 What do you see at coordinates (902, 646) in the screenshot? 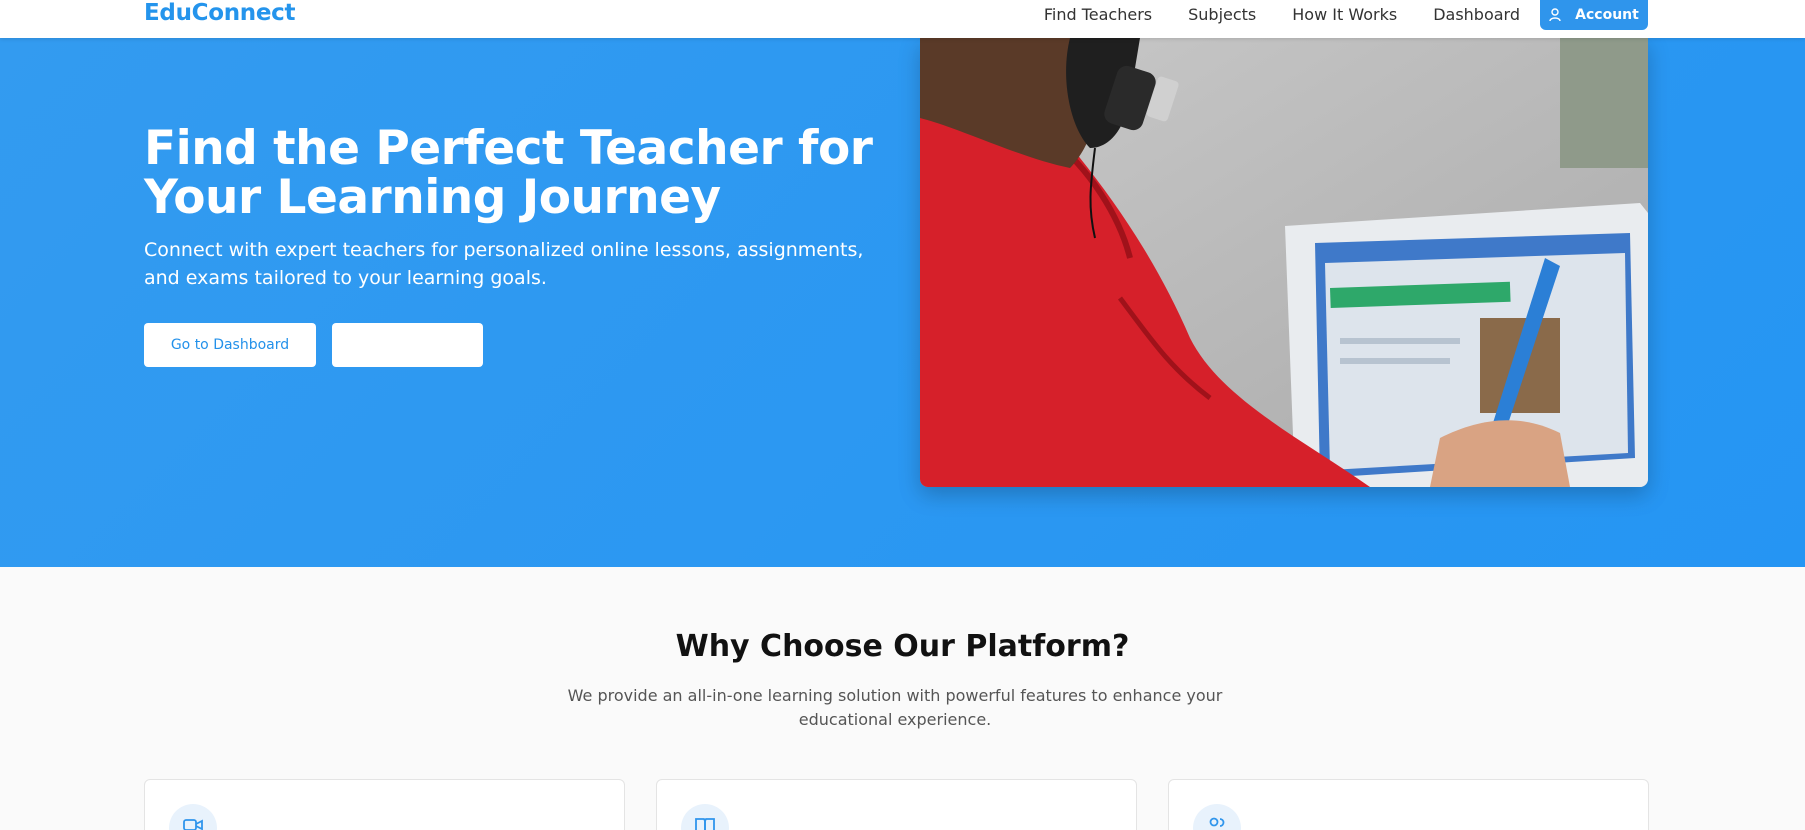
I see `features-title: Why Choose Our Platform?` at bounding box center [902, 646].